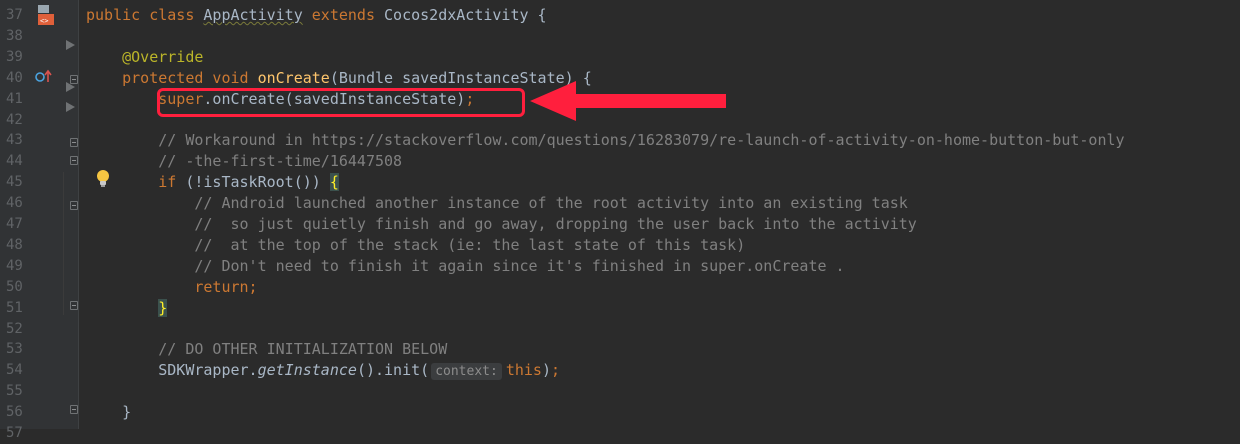 The width and height of the screenshot is (1240, 444). Describe the element at coordinates (628, 101) in the screenshot. I see `arrow-annotation` at that location.